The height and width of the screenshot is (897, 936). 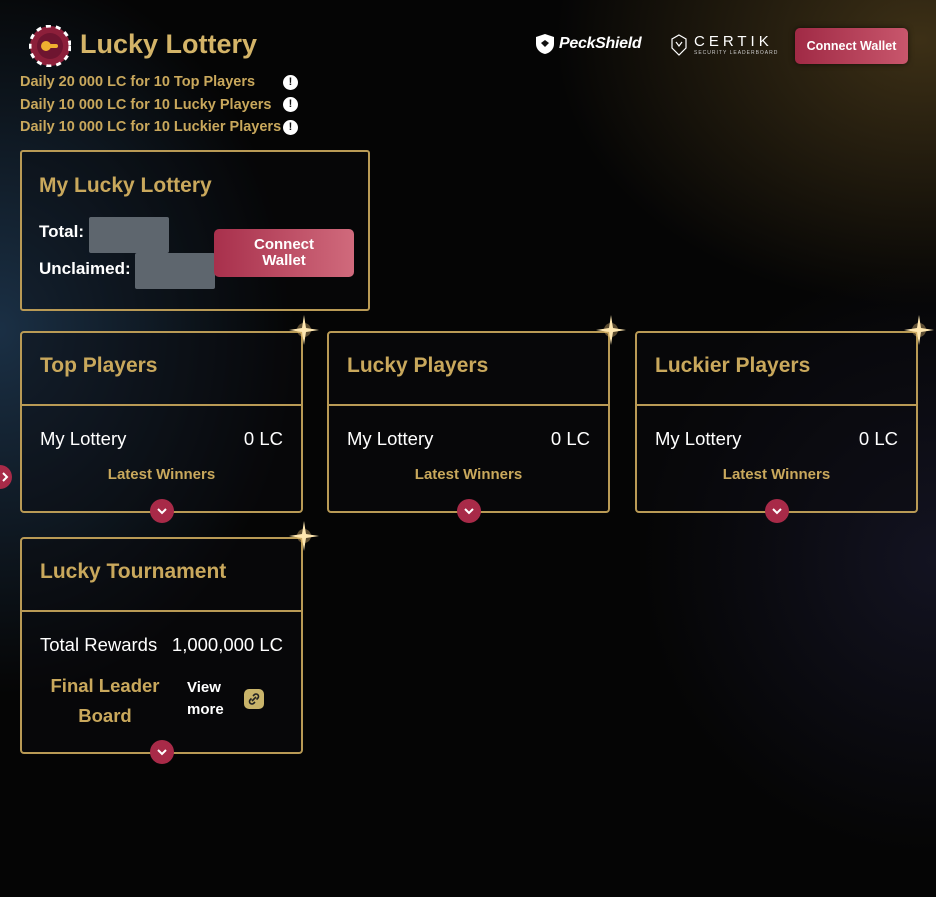 What do you see at coordinates (99, 365) in the screenshot?
I see `card-title: Top Players` at bounding box center [99, 365].